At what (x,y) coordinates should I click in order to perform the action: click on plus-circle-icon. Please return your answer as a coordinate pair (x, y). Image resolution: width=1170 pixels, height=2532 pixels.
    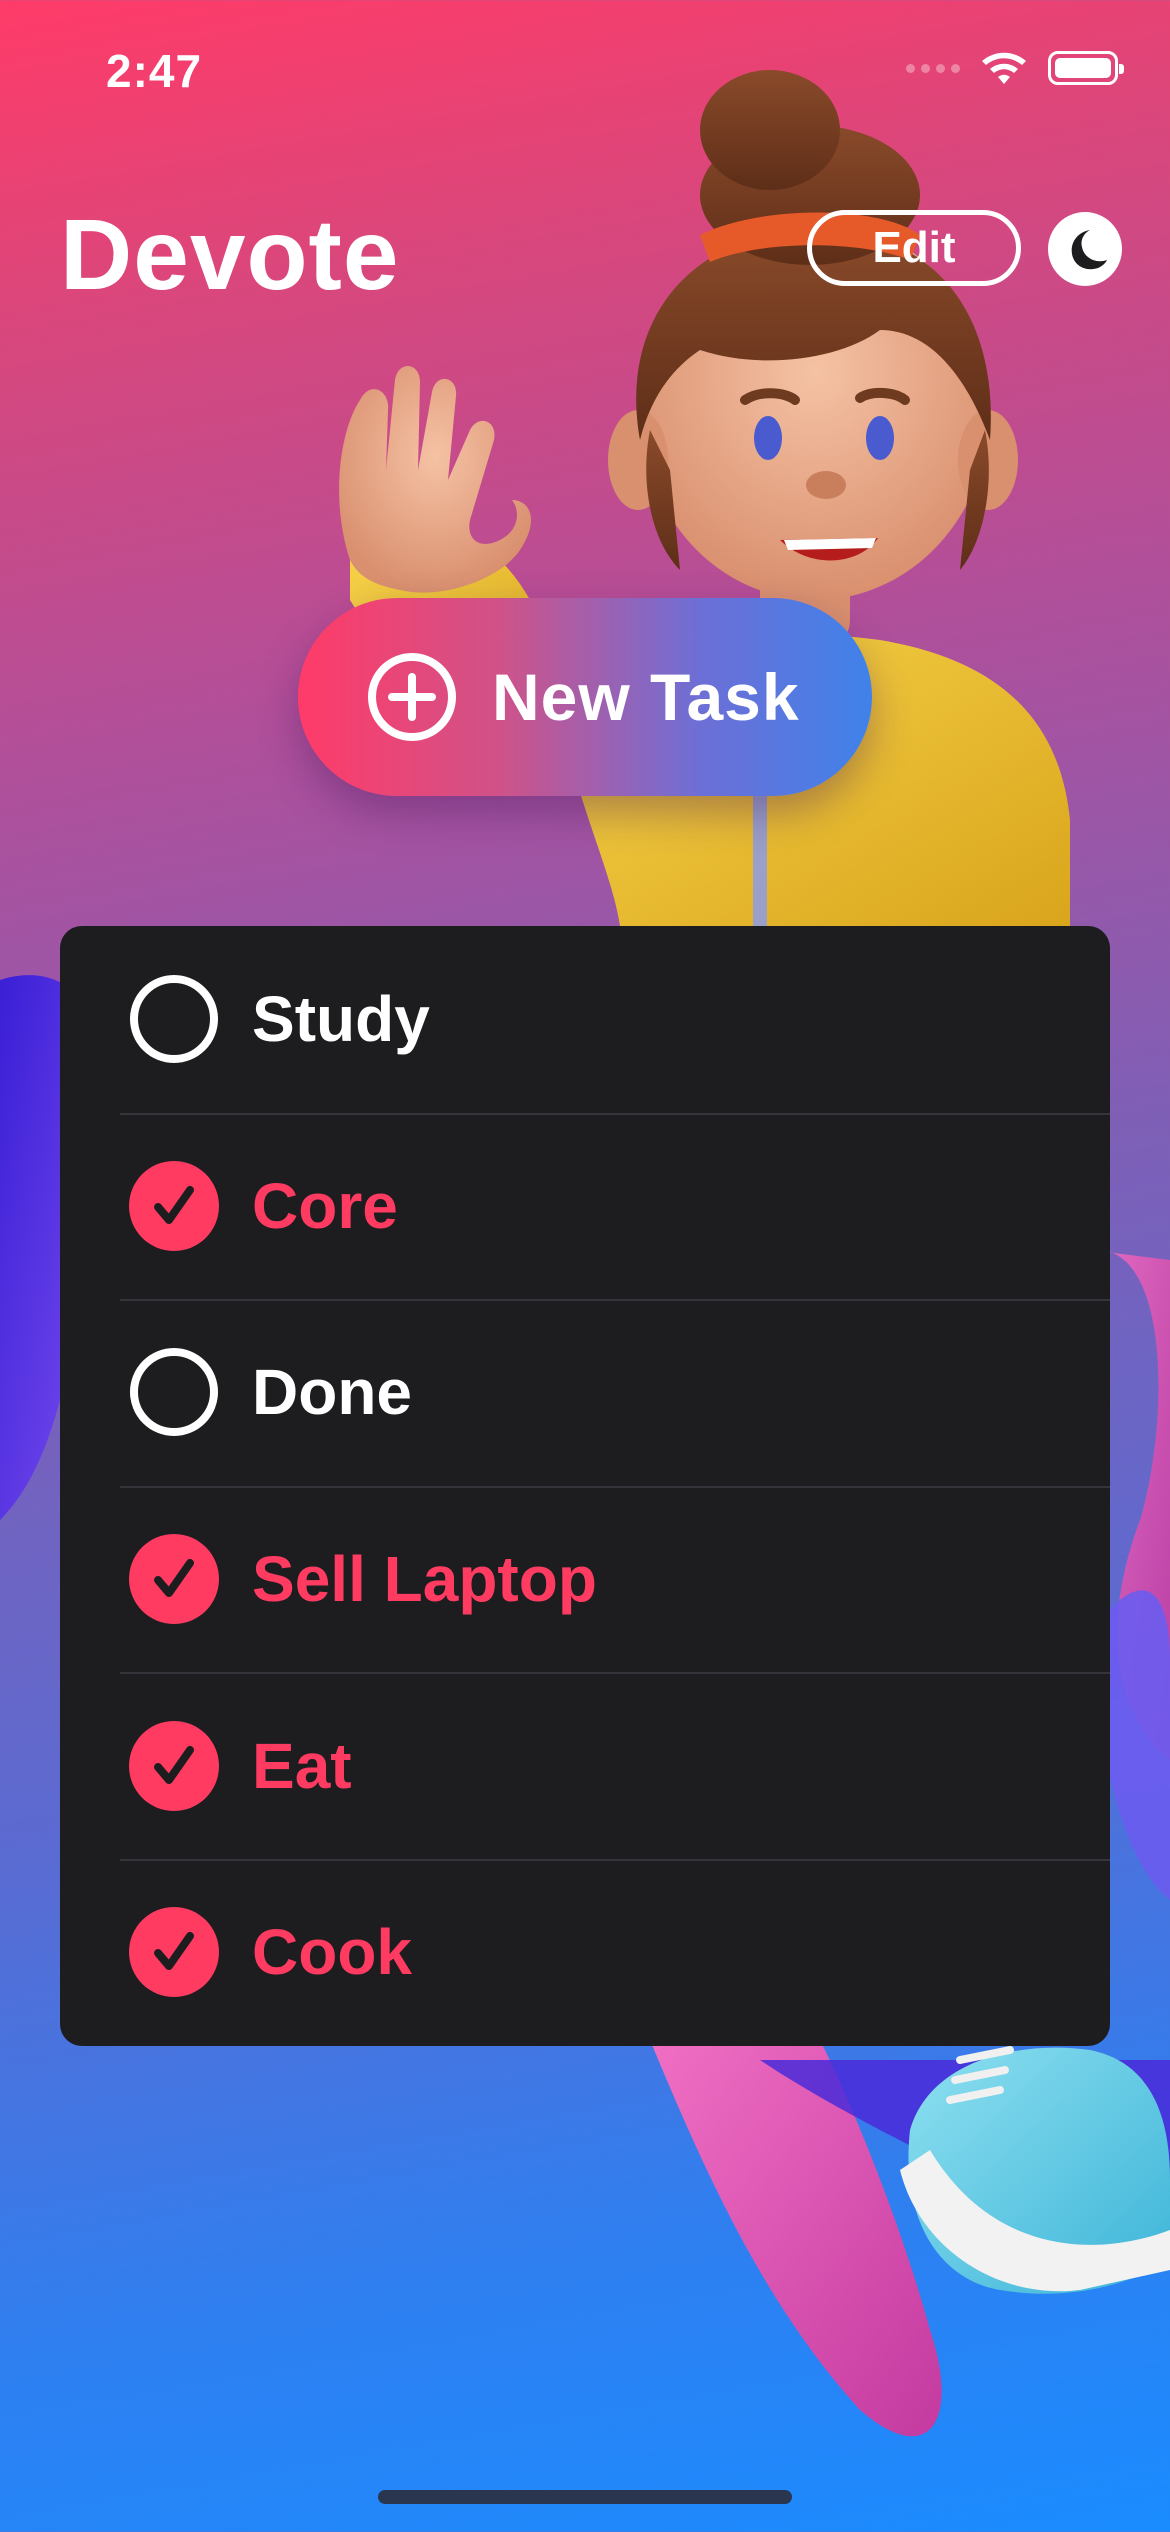
    Looking at the image, I should click on (412, 697).